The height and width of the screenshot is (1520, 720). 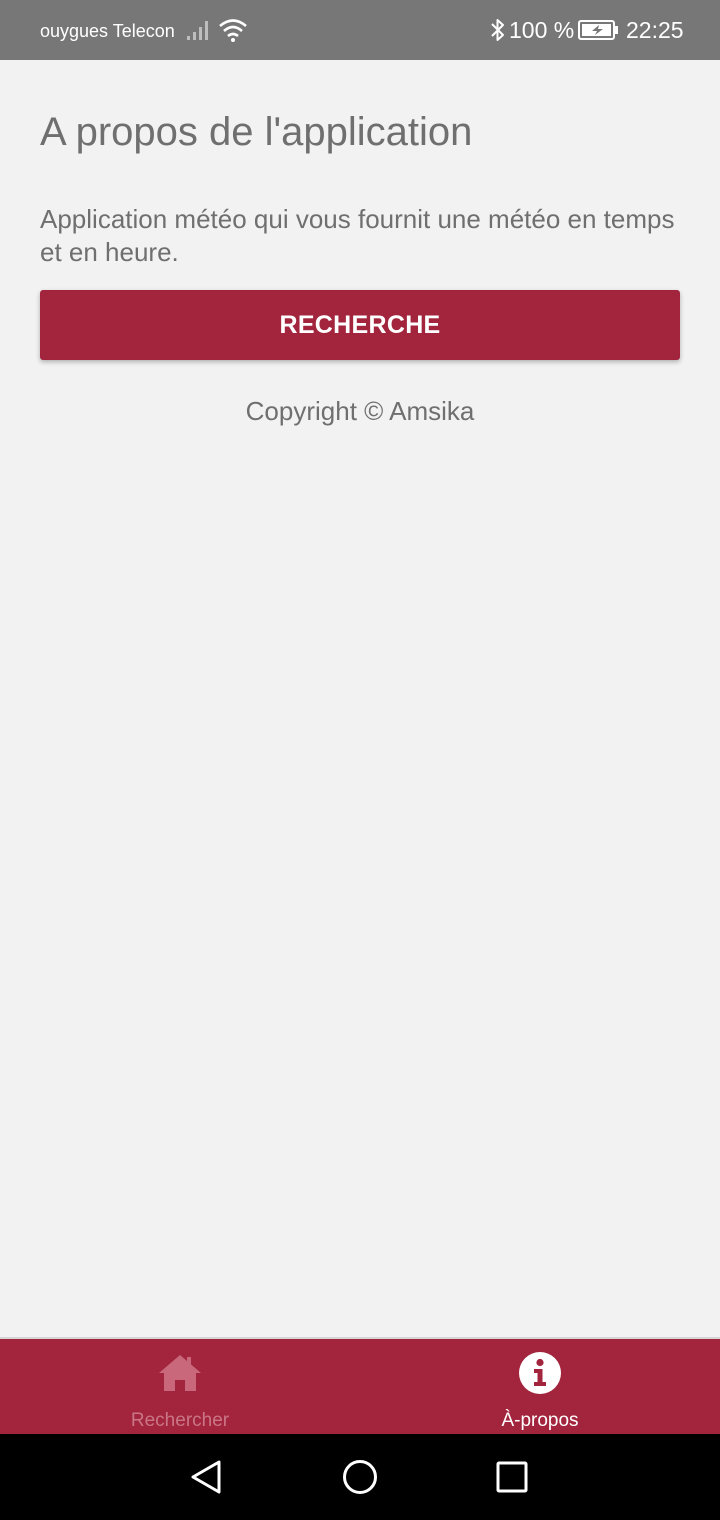 What do you see at coordinates (360, 411) in the screenshot?
I see `copyright-text: Copyright © Amsika` at bounding box center [360, 411].